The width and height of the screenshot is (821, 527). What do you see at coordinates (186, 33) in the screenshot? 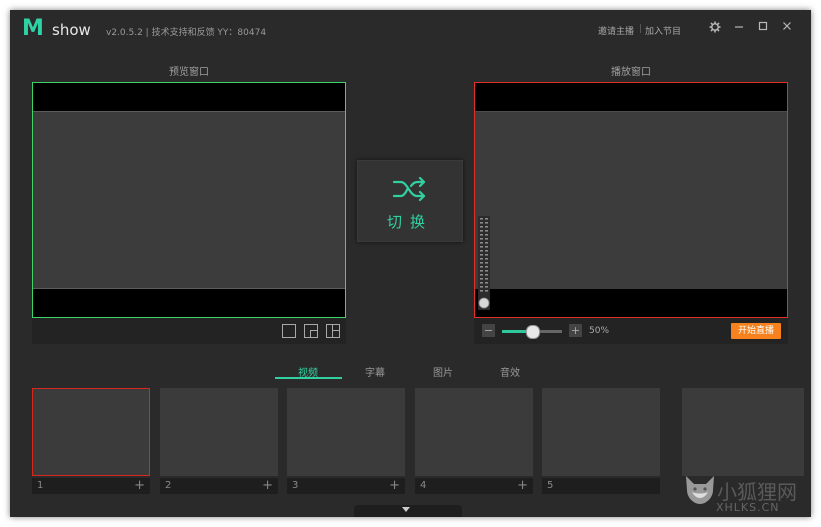
I see `version-info: v2.0.5.2 | 技术支持和反馈 YY：80474` at bounding box center [186, 33].